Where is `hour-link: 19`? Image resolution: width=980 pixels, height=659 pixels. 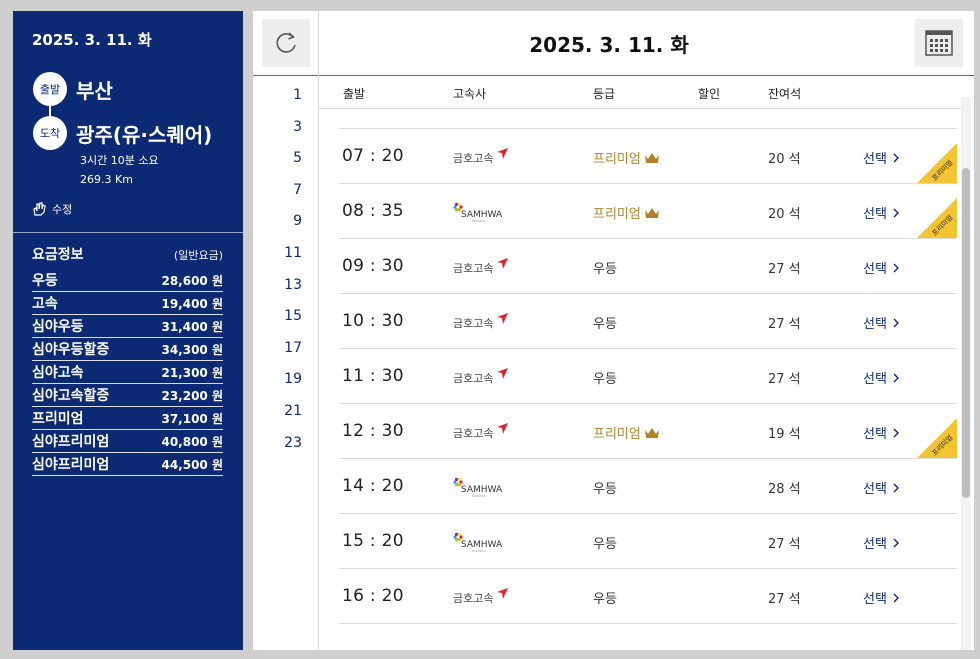 hour-link: 19 is located at coordinates (285, 379).